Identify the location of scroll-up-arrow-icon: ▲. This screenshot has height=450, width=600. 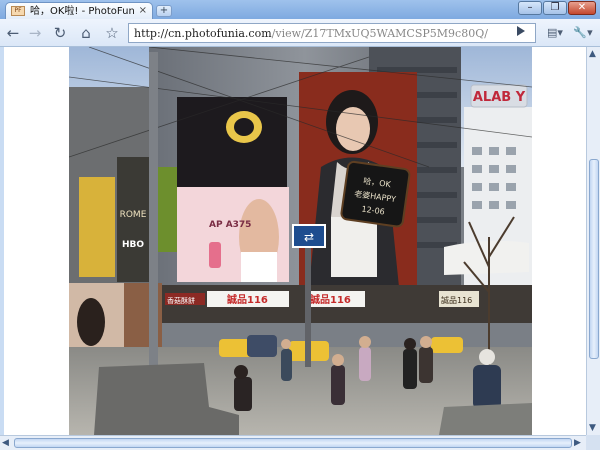
(592, 54).